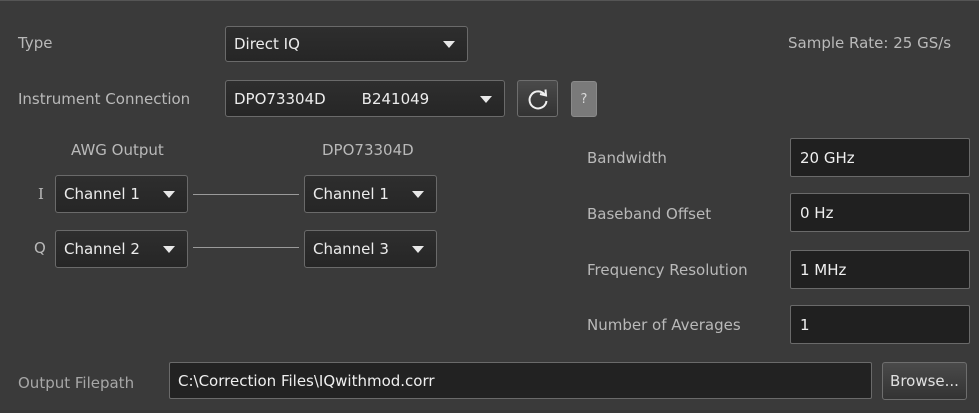 Image resolution: width=979 pixels, height=413 pixels. I want to click on sample-rate-caption: Sample Rate:, so click(838, 43).